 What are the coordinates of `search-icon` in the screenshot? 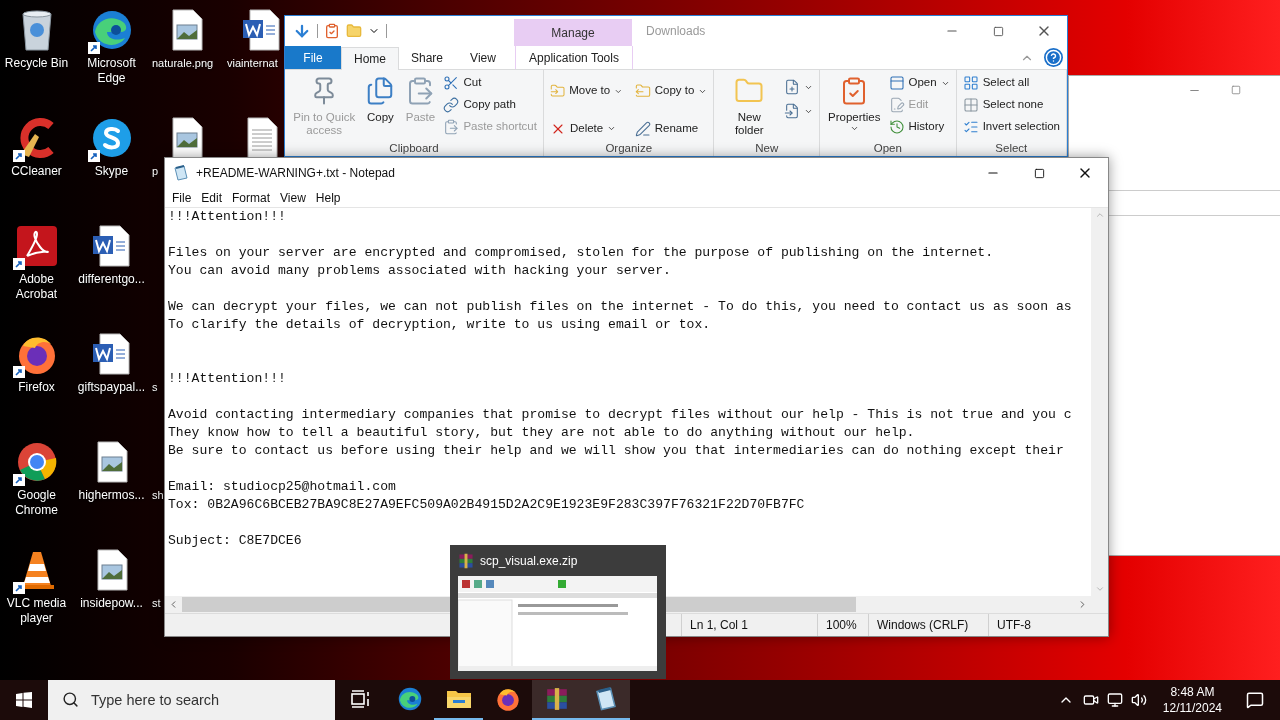 It's located at (70, 699).